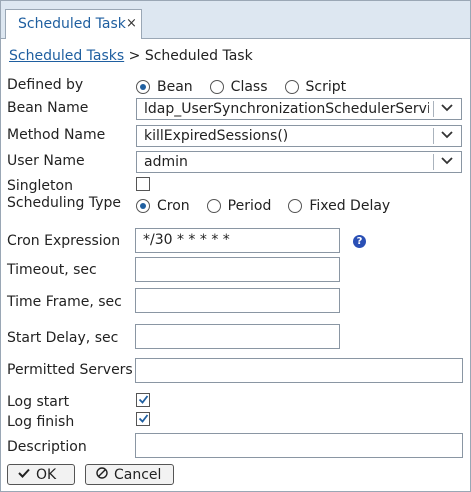 Image resolution: width=471 pixels, height=492 pixels. What do you see at coordinates (237, 300) in the screenshot?
I see `time-frame-input` at bounding box center [237, 300].